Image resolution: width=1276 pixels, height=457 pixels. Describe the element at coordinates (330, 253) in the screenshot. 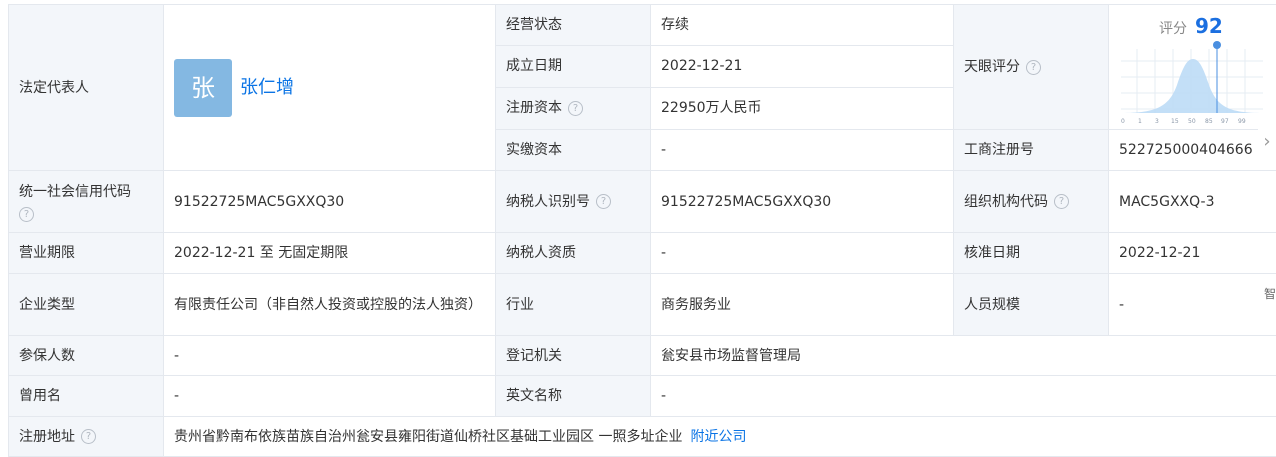

I see `term-value: 2022-12-21 至 无固定期限` at that location.